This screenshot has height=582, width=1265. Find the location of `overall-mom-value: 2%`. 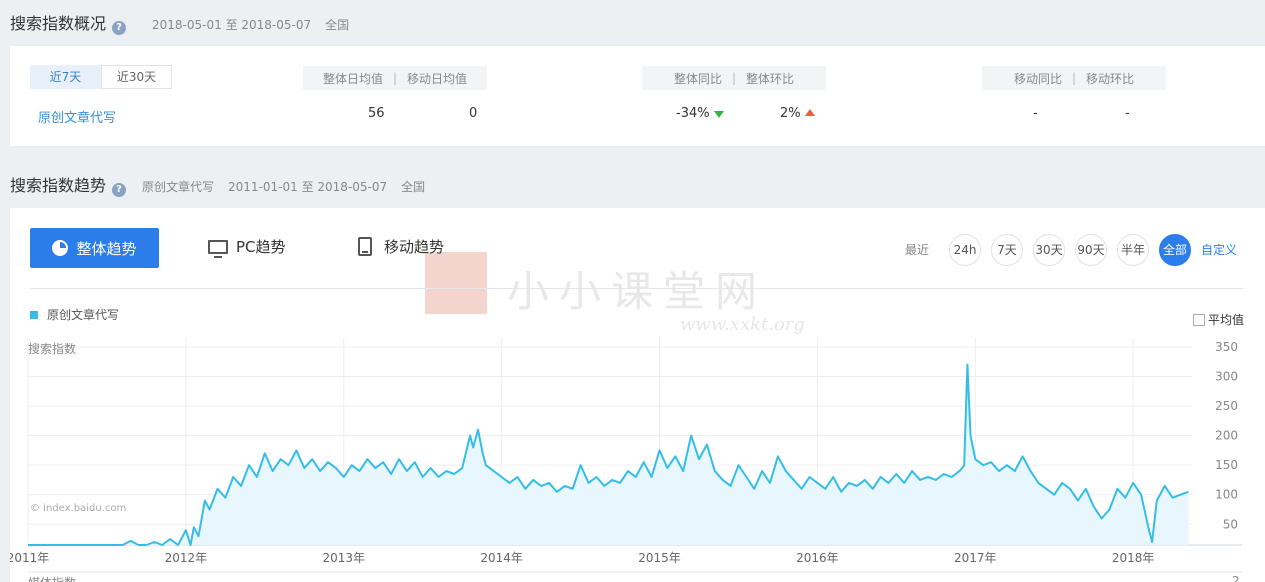

overall-mom-value: 2% is located at coordinates (790, 113).